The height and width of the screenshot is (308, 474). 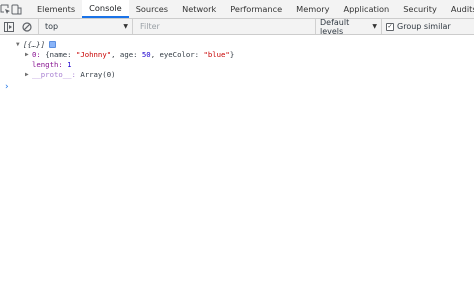 I want to click on array-log-entry: ▼ [{…}], so click(x=36, y=44).